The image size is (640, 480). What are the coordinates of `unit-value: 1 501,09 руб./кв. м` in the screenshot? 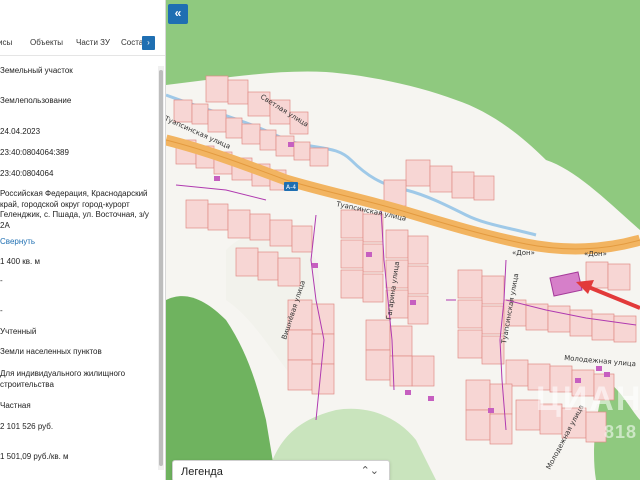 It's located at (34, 456).